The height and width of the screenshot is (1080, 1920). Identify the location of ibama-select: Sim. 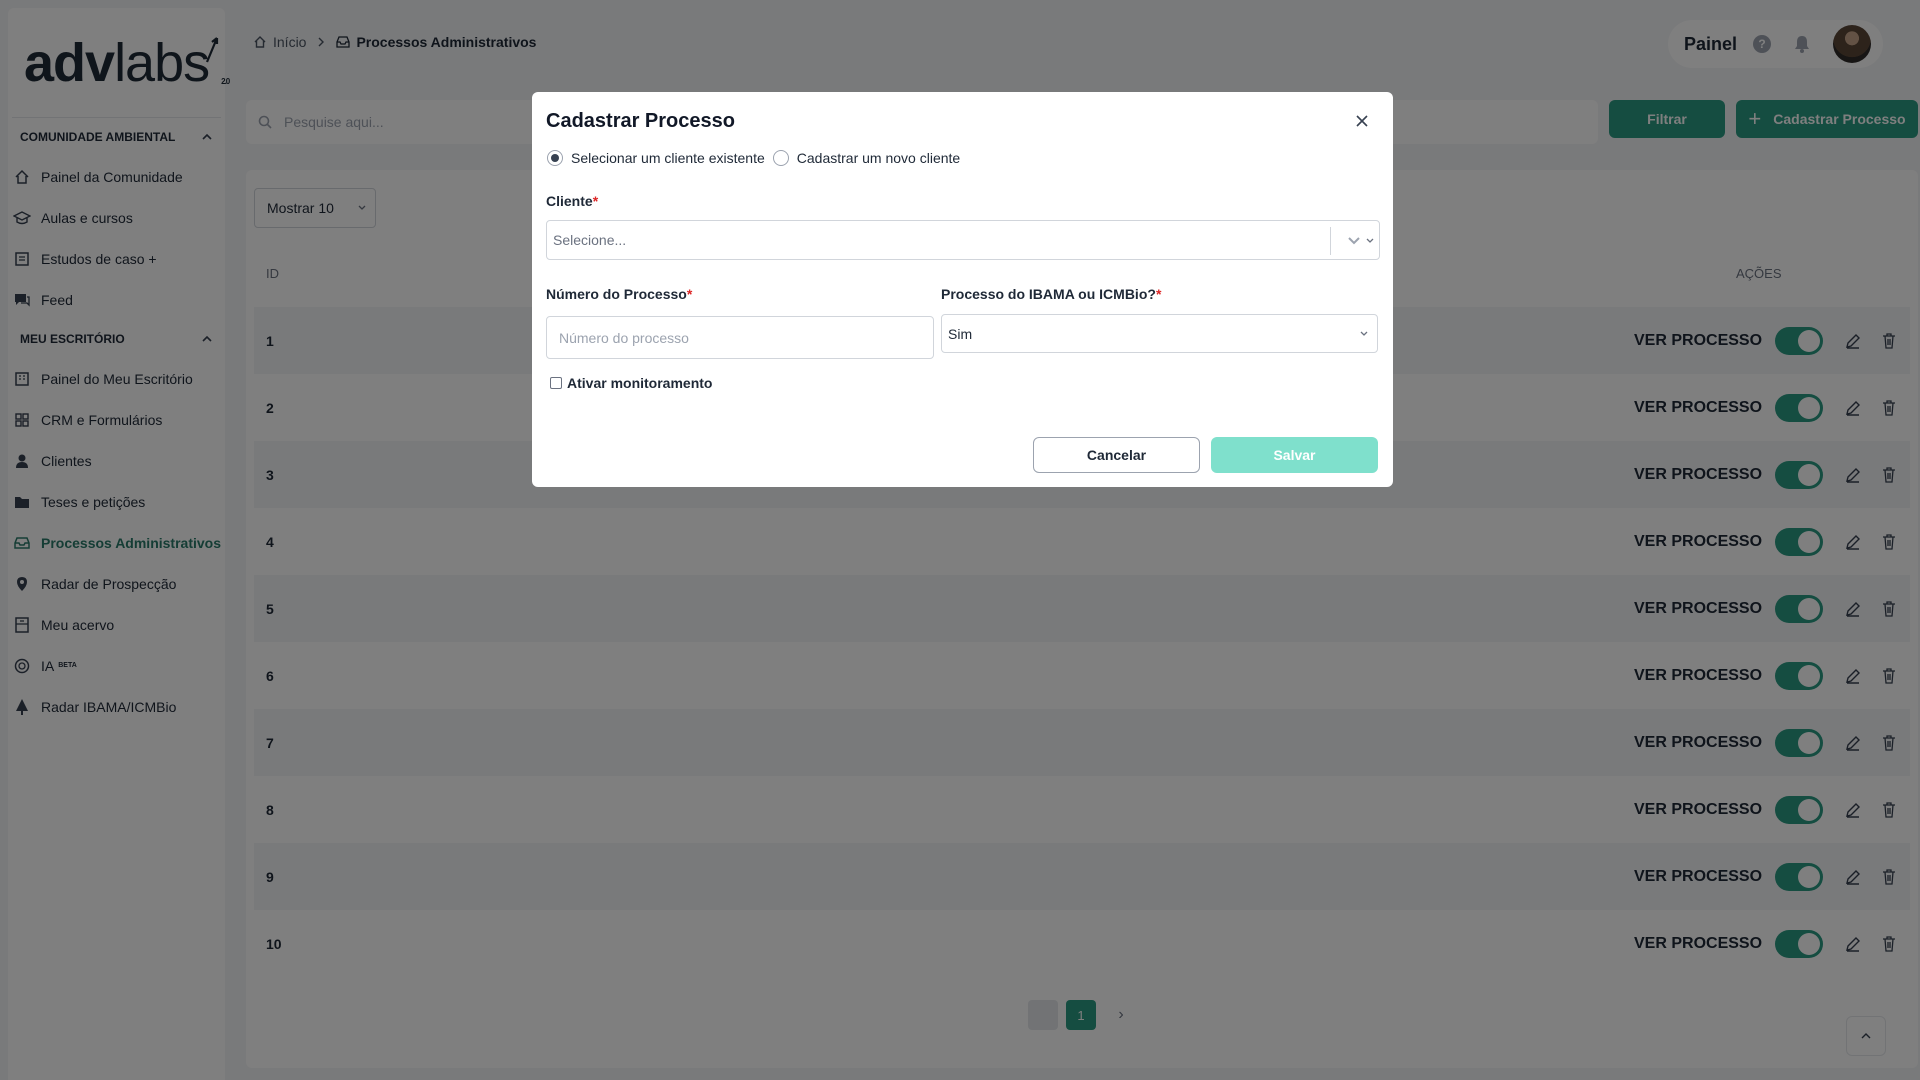
(1159, 333).